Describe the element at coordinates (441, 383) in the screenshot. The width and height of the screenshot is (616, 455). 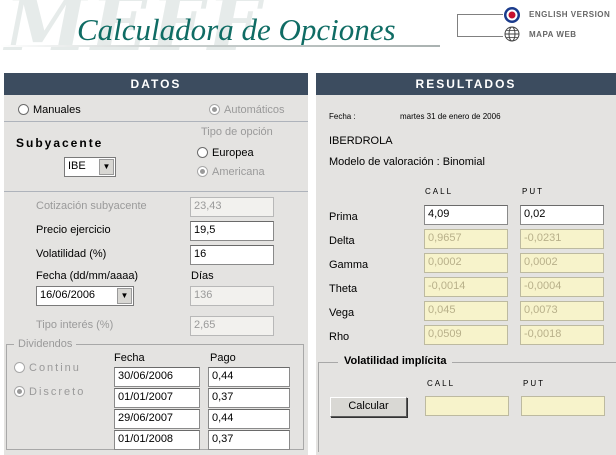
I see `vi-call-header: CALL` at that location.